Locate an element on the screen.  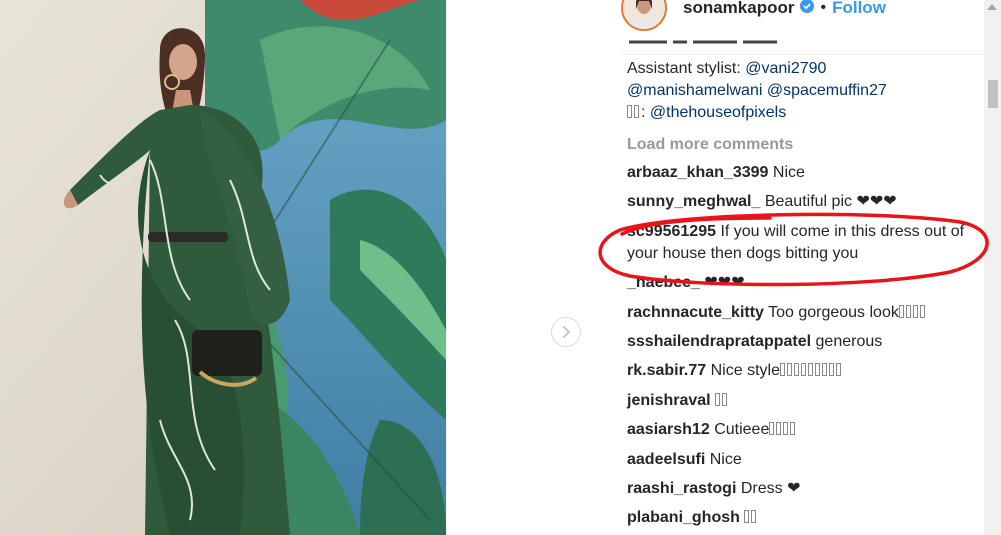
comment-item: _haebee_ ❤❤❤ is located at coordinates (807, 283).